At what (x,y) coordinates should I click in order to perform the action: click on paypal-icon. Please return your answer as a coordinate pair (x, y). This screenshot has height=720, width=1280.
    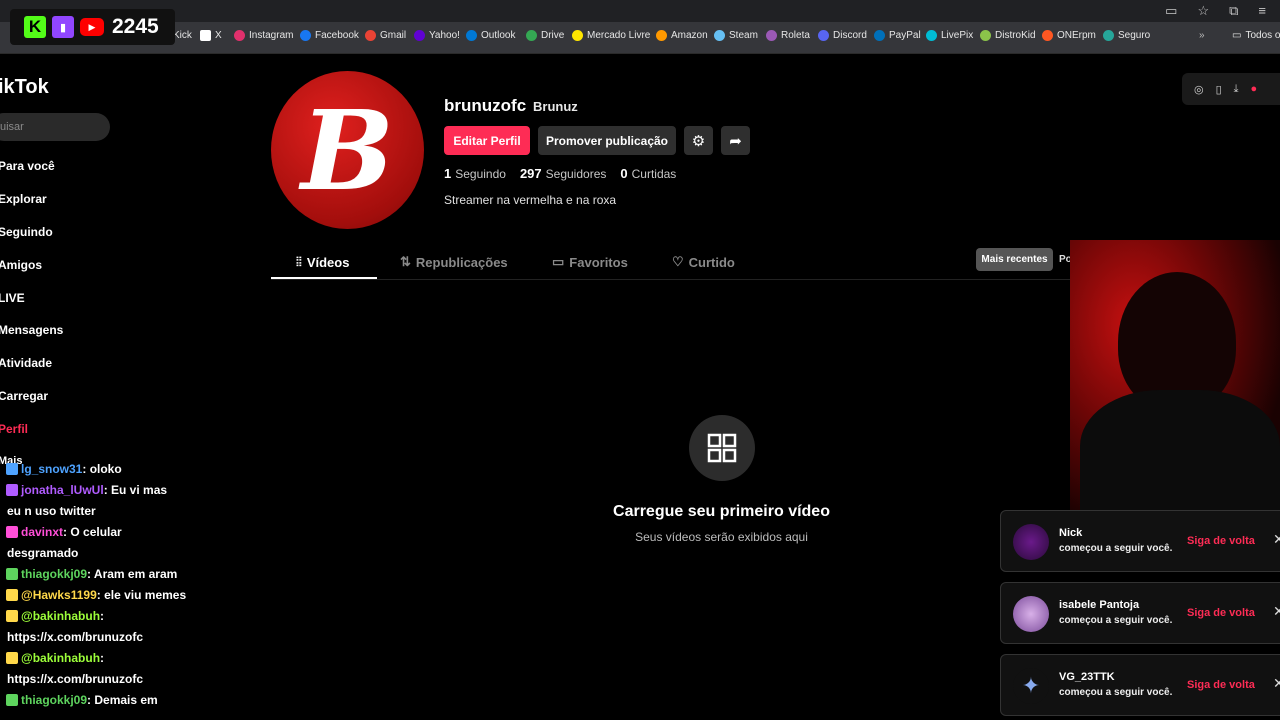
    Looking at the image, I should click on (879, 35).